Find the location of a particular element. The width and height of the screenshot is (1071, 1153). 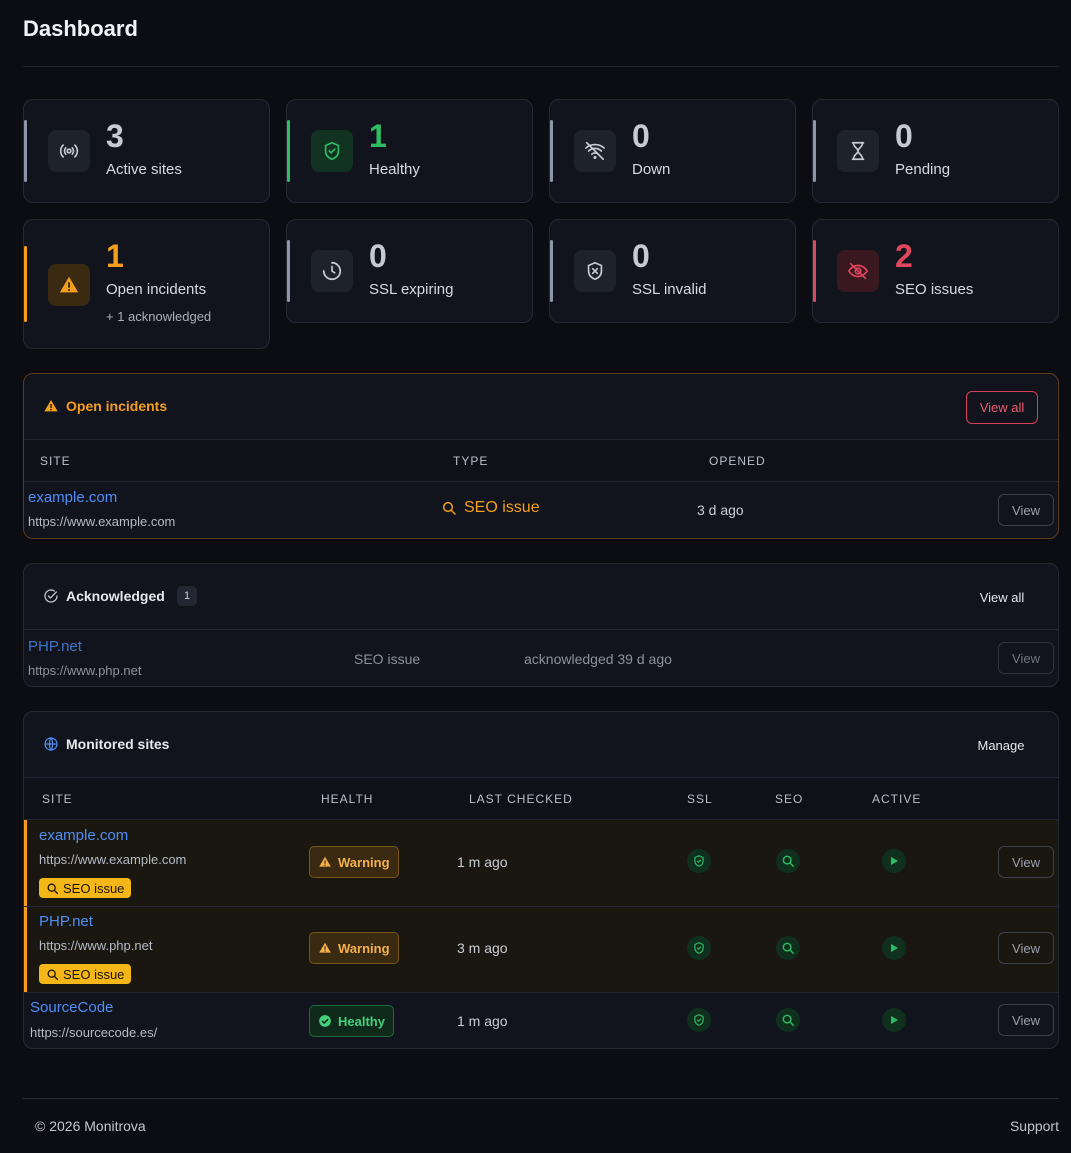

footer-divider is located at coordinates (541, 1098).